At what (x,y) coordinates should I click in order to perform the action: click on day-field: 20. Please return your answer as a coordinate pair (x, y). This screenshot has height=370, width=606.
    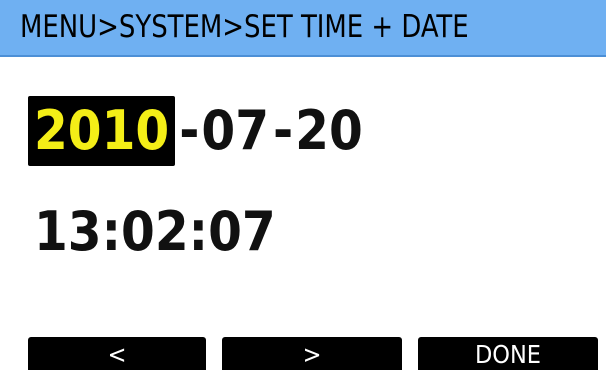
    Looking at the image, I should click on (329, 131).